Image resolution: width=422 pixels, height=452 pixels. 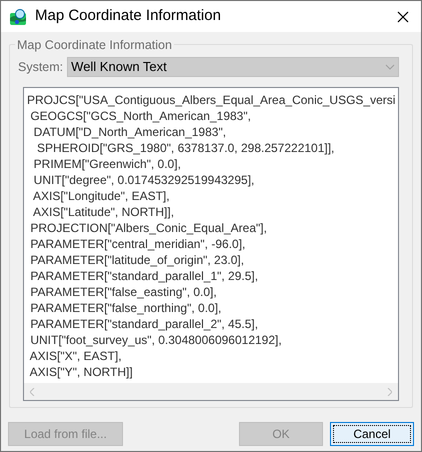 What do you see at coordinates (106, 164) in the screenshot?
I see `text-line: PRIMEM["Greenwich", 0.0],` at bounding box center [106, 164].